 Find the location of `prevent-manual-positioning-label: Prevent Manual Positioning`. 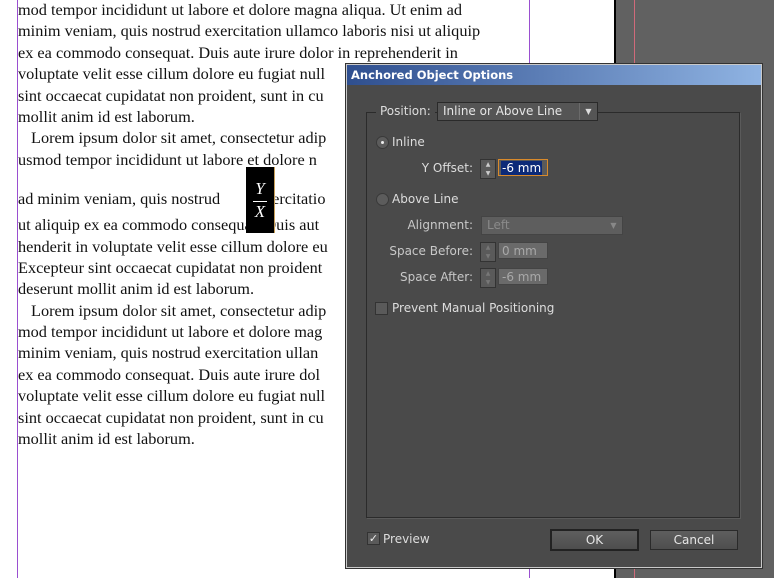

prevent-manual-positioning-label: Prevent Manual Positioning is located at coordinates (473, 308).